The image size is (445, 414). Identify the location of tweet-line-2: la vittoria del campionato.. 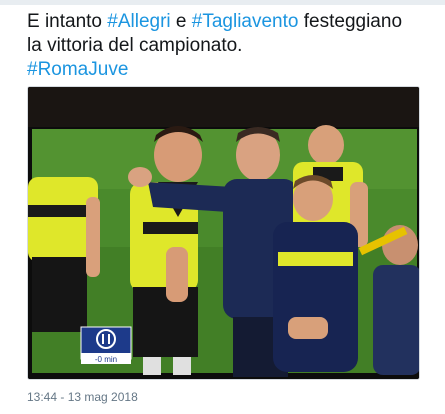
(135, 45).